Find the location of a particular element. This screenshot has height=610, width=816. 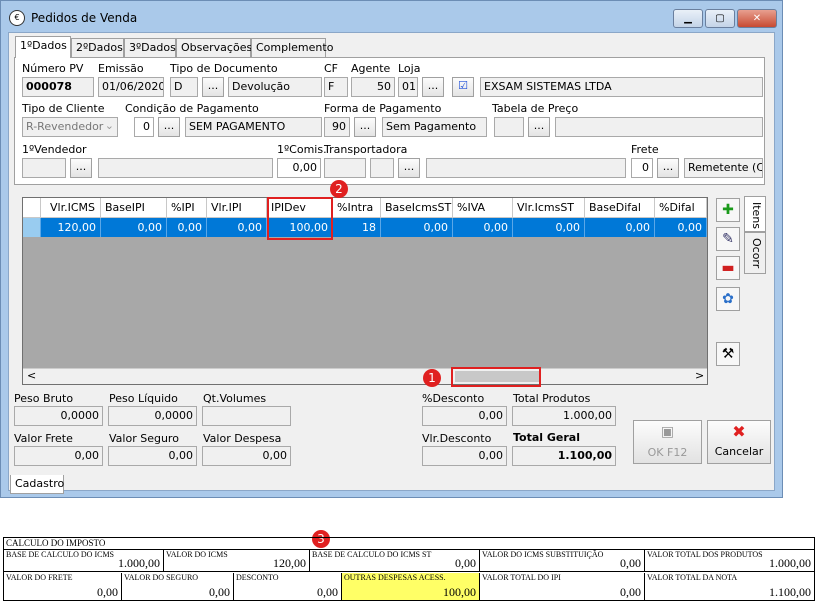

comis-field: 0,00 is located at coordinates (299, 168).